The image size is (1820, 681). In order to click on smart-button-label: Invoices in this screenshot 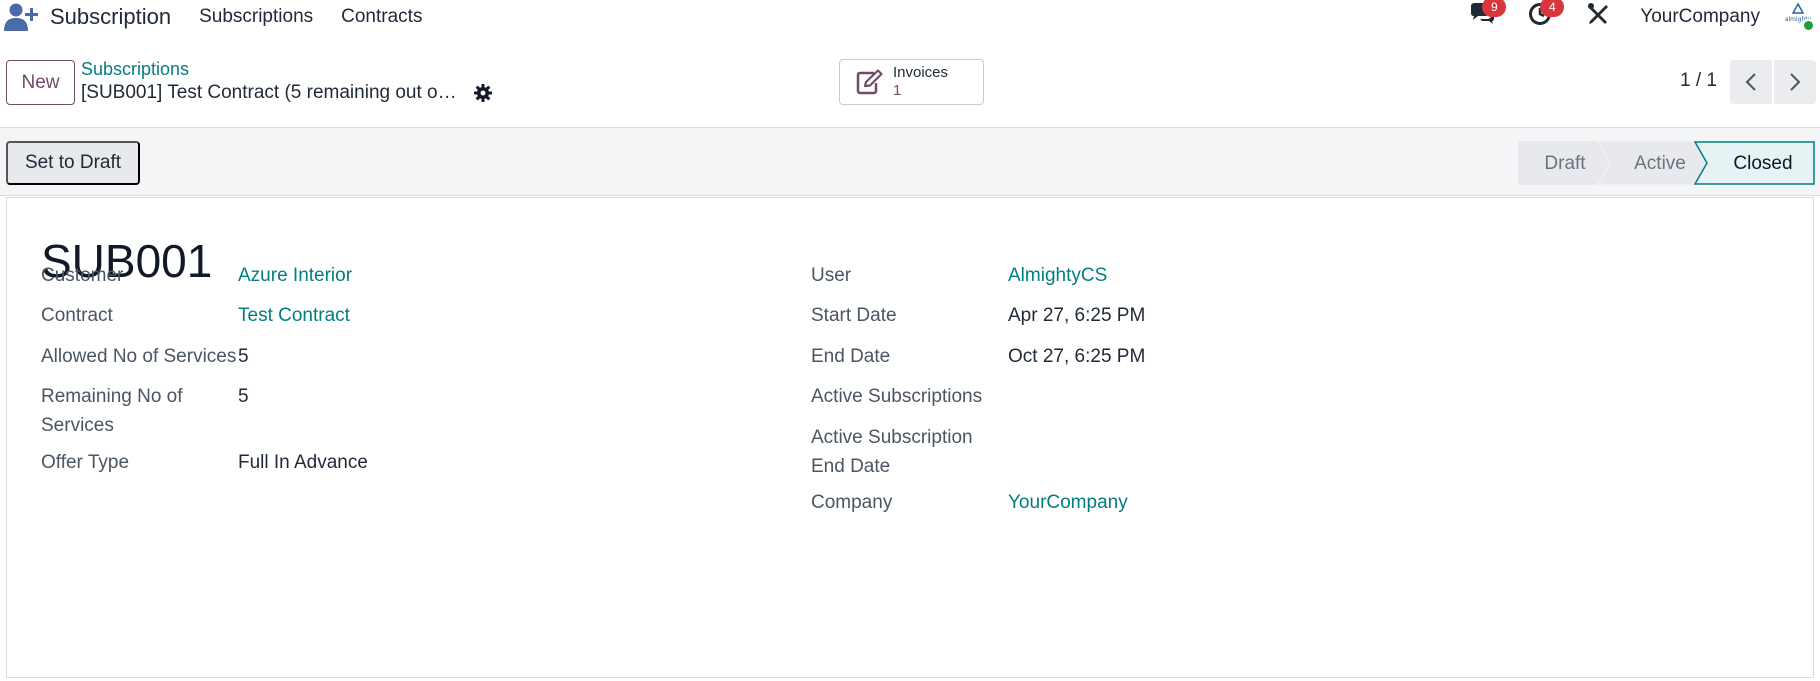, I will do `click(921, 72)`.